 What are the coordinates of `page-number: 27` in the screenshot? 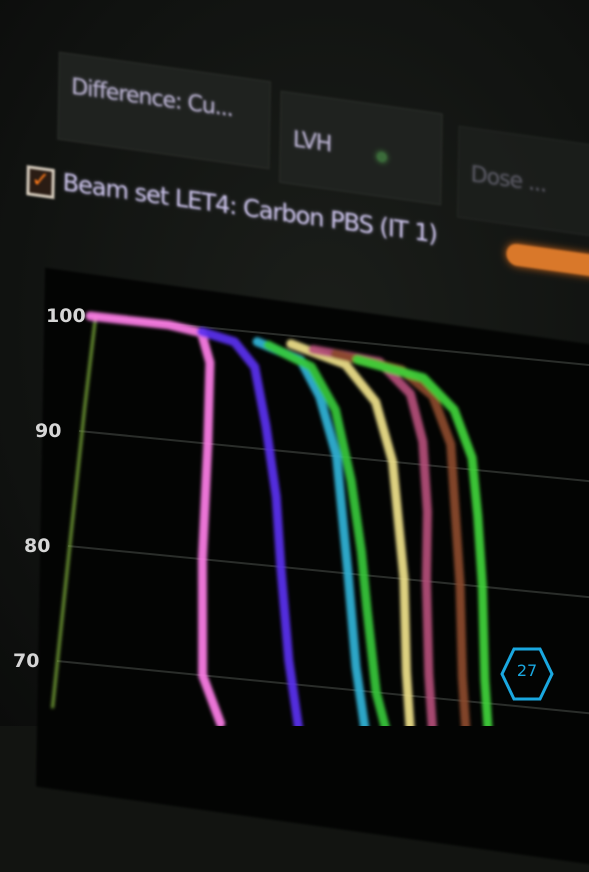 It's located at (527, 670).